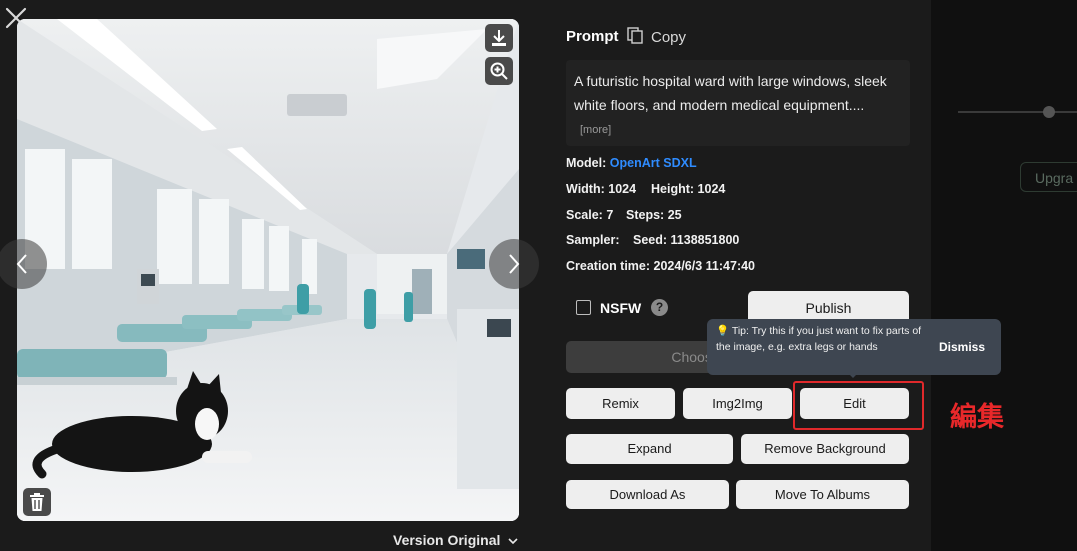  I want to click on copy-label: Copy, so click(669, 37).